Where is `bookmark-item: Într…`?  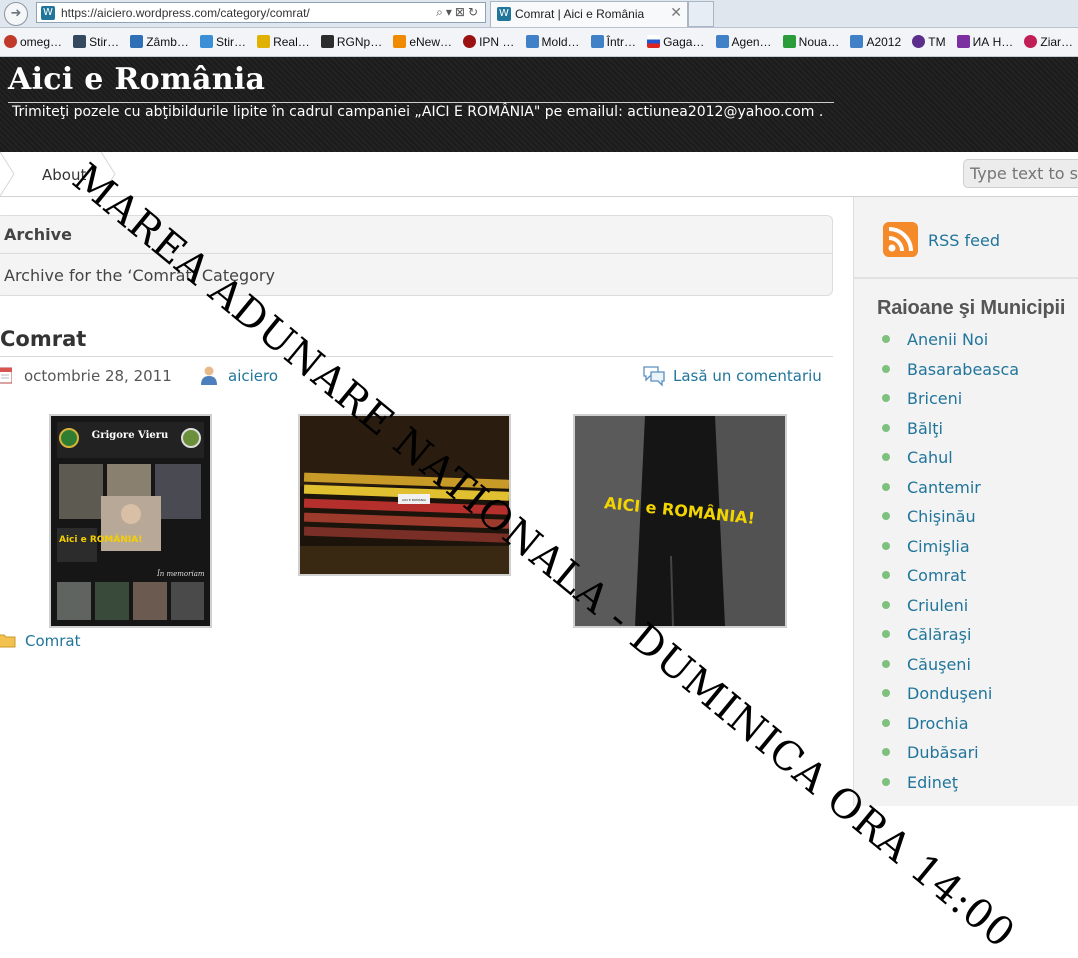
bookmark-item: Într… is located at coordinates (613, 42).